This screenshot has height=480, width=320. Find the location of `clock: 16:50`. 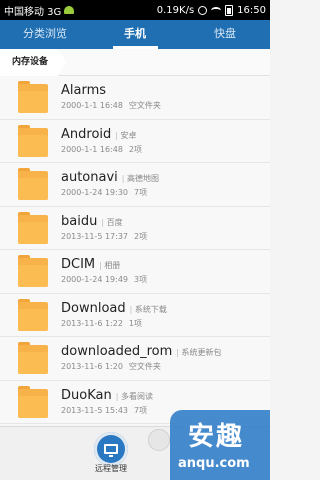

clock: 16:50 is located at coordinates (251, 10).